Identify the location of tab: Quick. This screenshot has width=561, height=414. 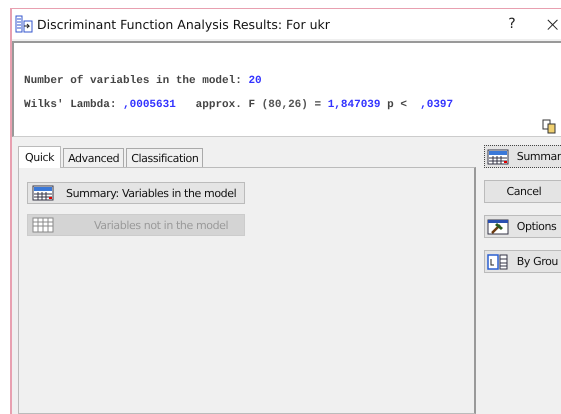
(40, 157).